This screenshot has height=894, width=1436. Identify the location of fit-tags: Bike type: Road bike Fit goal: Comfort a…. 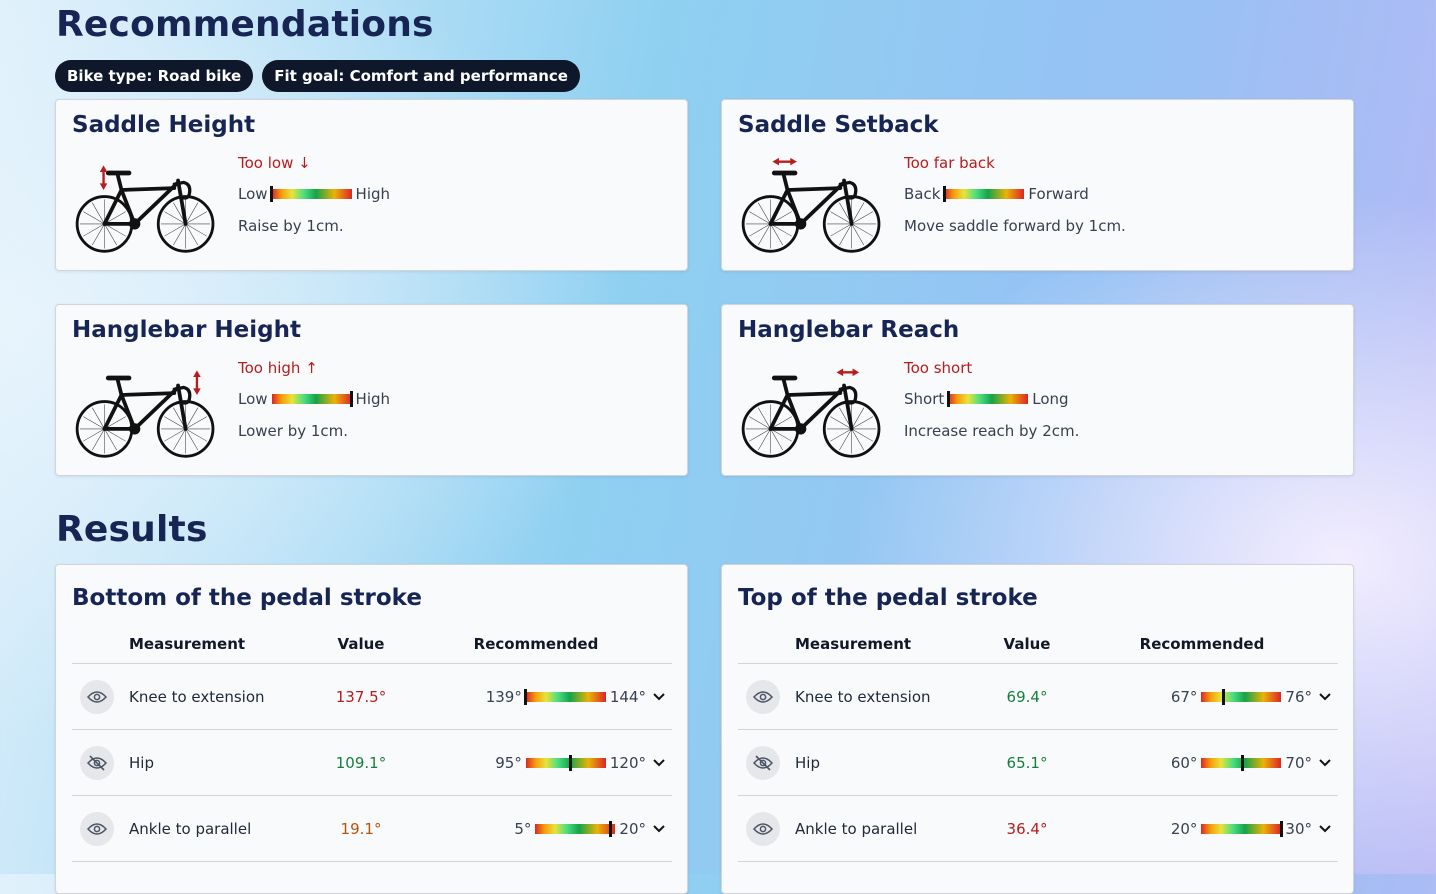
(319, 76).